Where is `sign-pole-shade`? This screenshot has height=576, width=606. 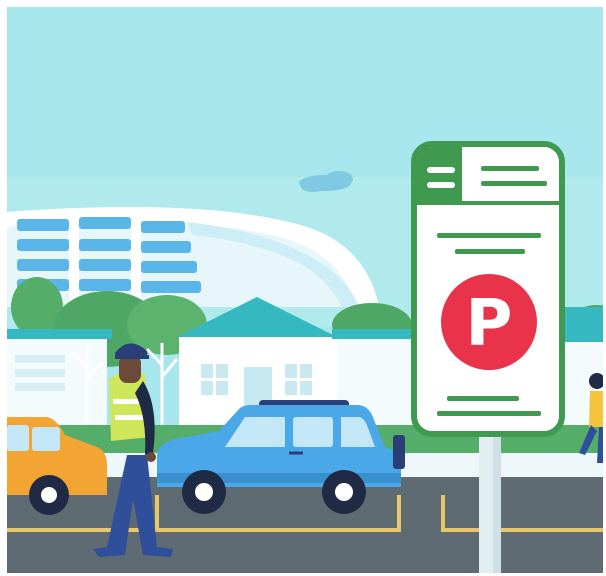 sign-pole-shade is located at coordinates (497, 502).